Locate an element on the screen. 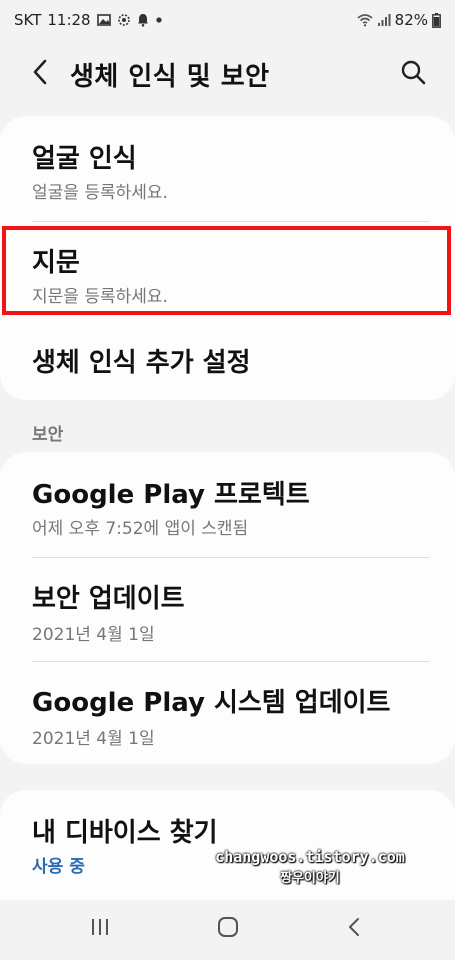 The image size is (455, 960). watermark-url: changwoos.tistory.com is located at coordinates (310, 857).